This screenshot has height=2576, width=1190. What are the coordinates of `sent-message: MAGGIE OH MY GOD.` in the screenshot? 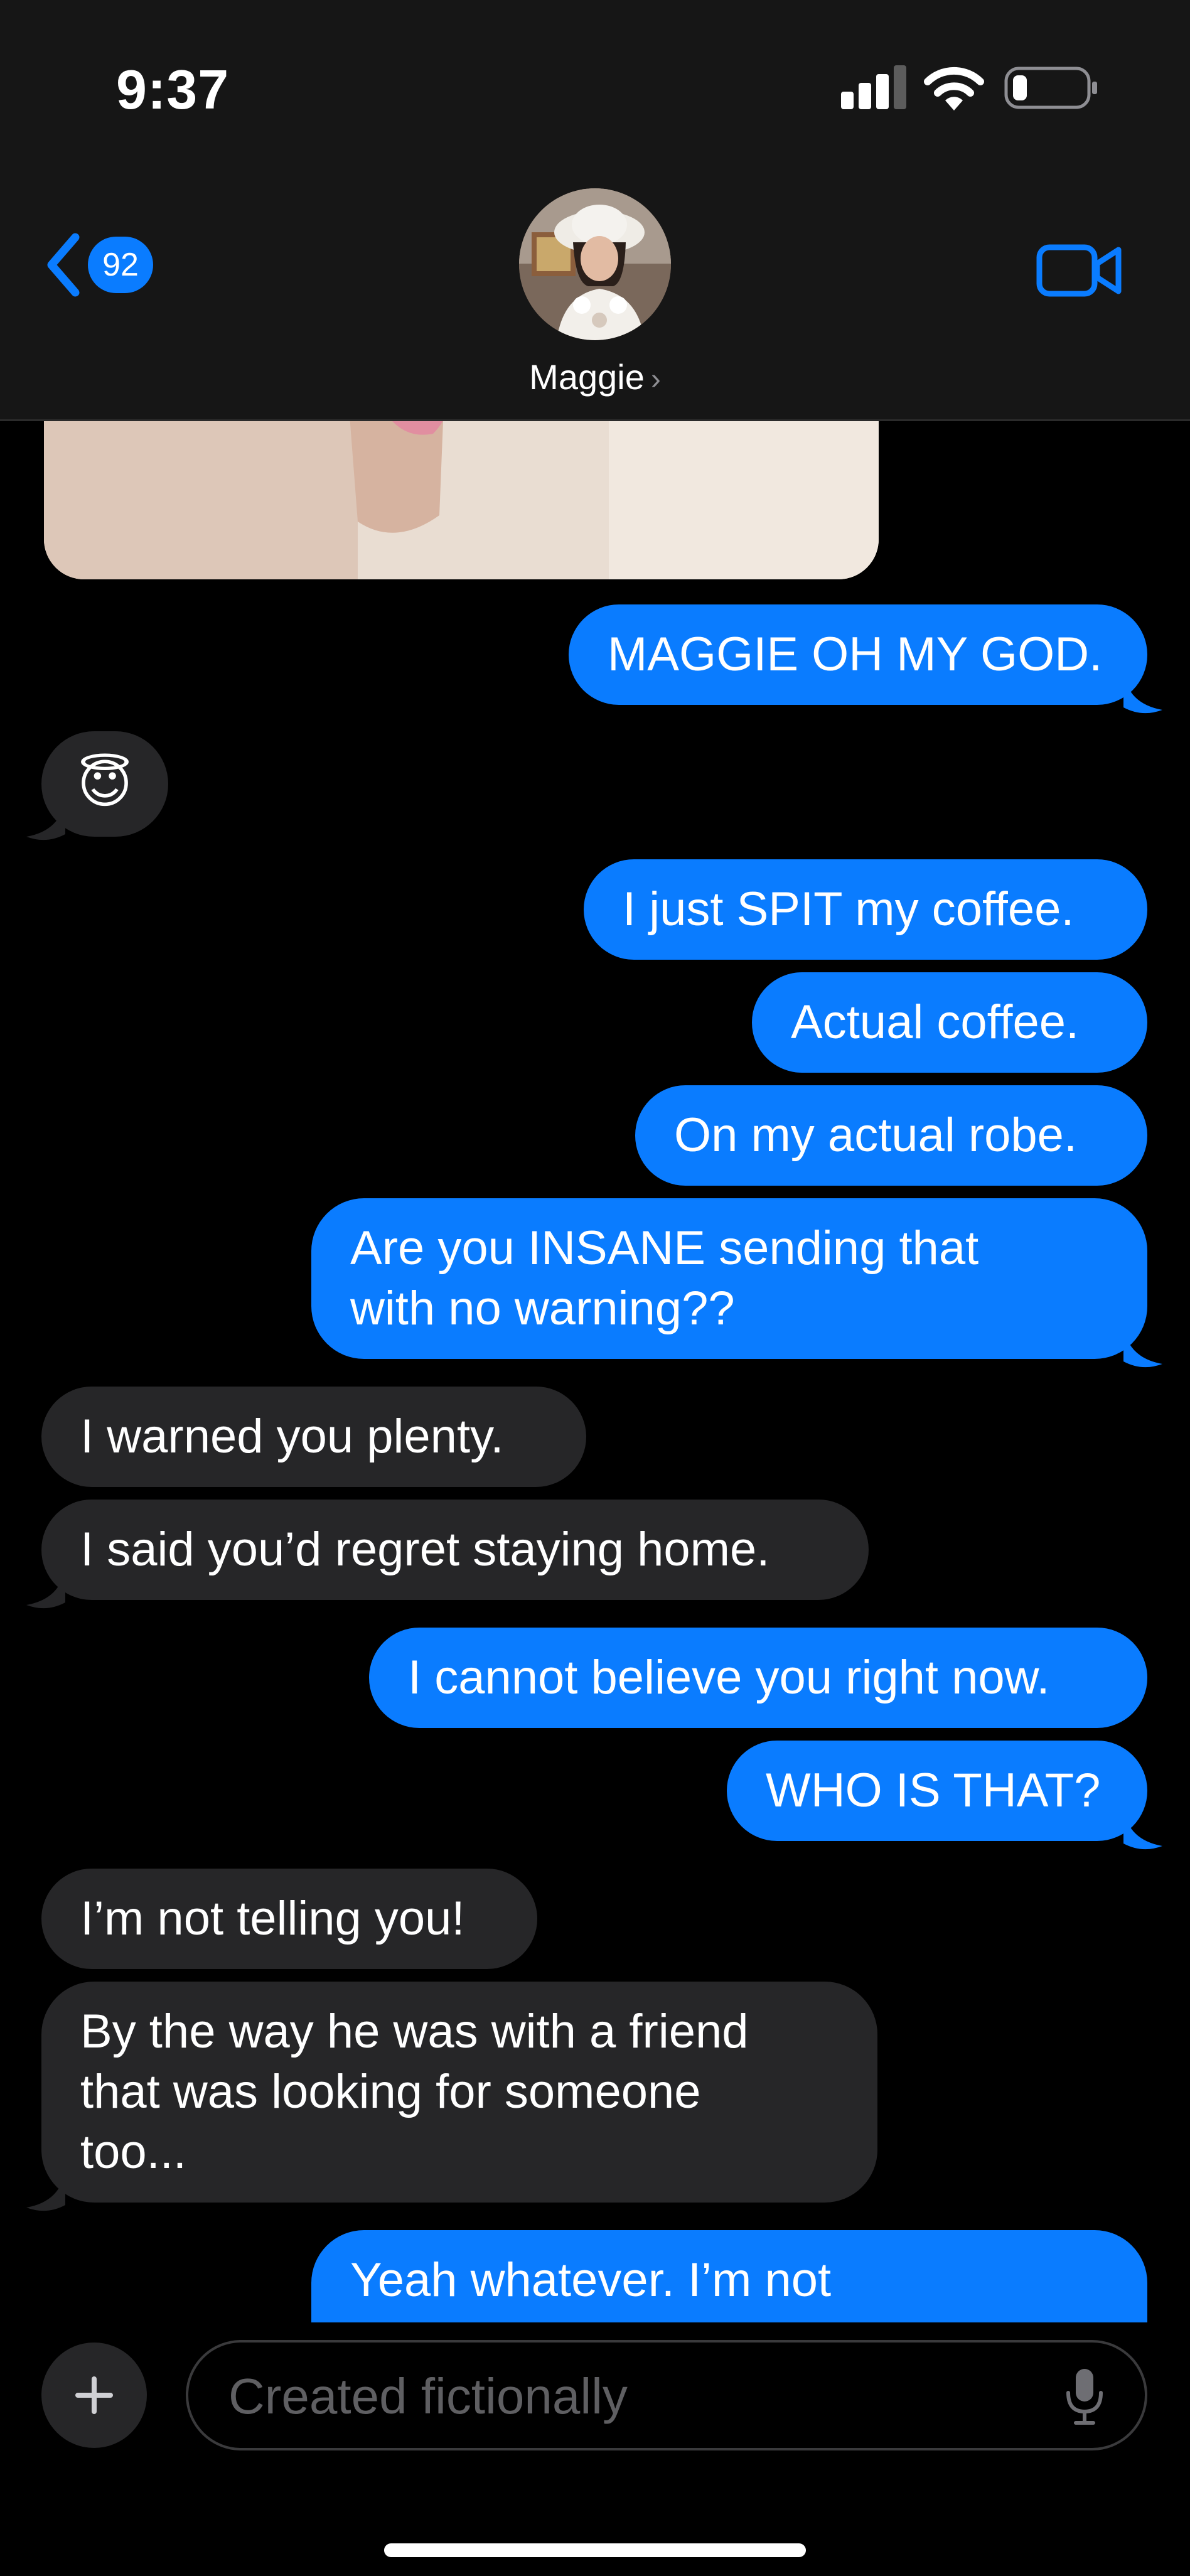 It's located at (858, 654).